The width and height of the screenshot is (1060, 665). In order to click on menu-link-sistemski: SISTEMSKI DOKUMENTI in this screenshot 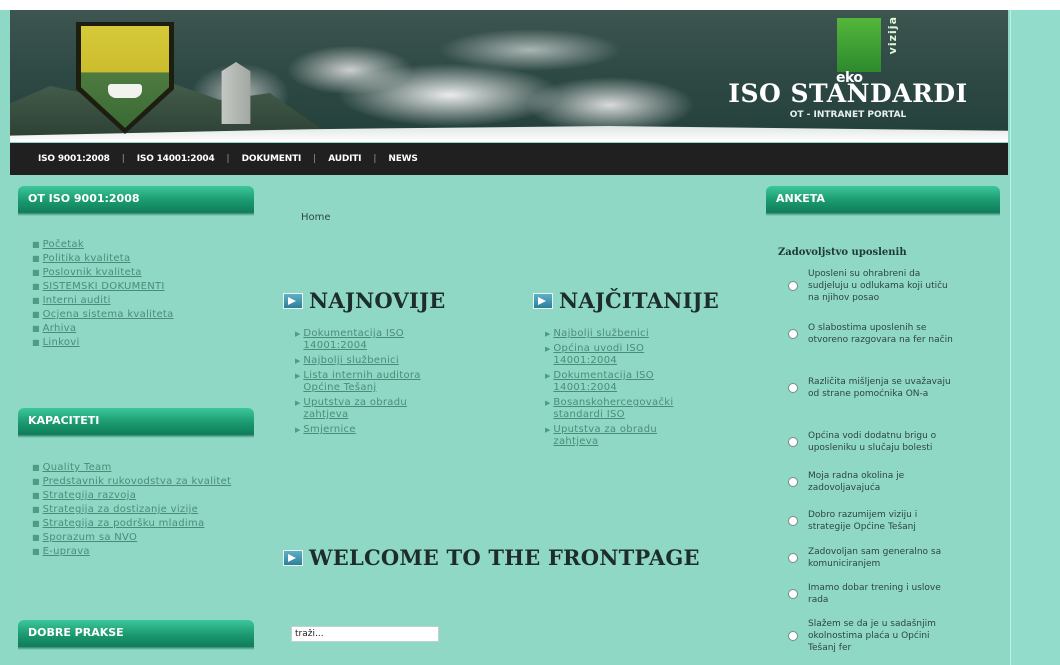, I will do `click(104, 286)`.